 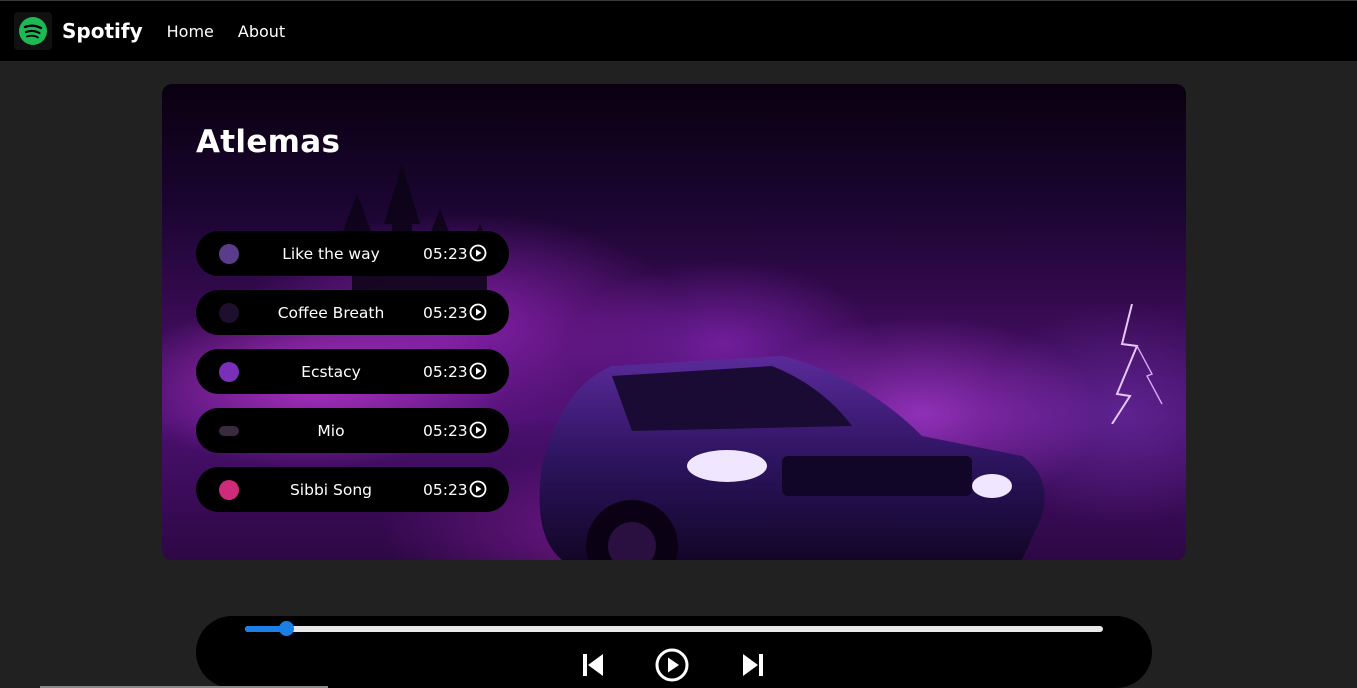 I want to click on song-item-ecstacy: Ecstacy 05:23, so click(x=352, y=371).